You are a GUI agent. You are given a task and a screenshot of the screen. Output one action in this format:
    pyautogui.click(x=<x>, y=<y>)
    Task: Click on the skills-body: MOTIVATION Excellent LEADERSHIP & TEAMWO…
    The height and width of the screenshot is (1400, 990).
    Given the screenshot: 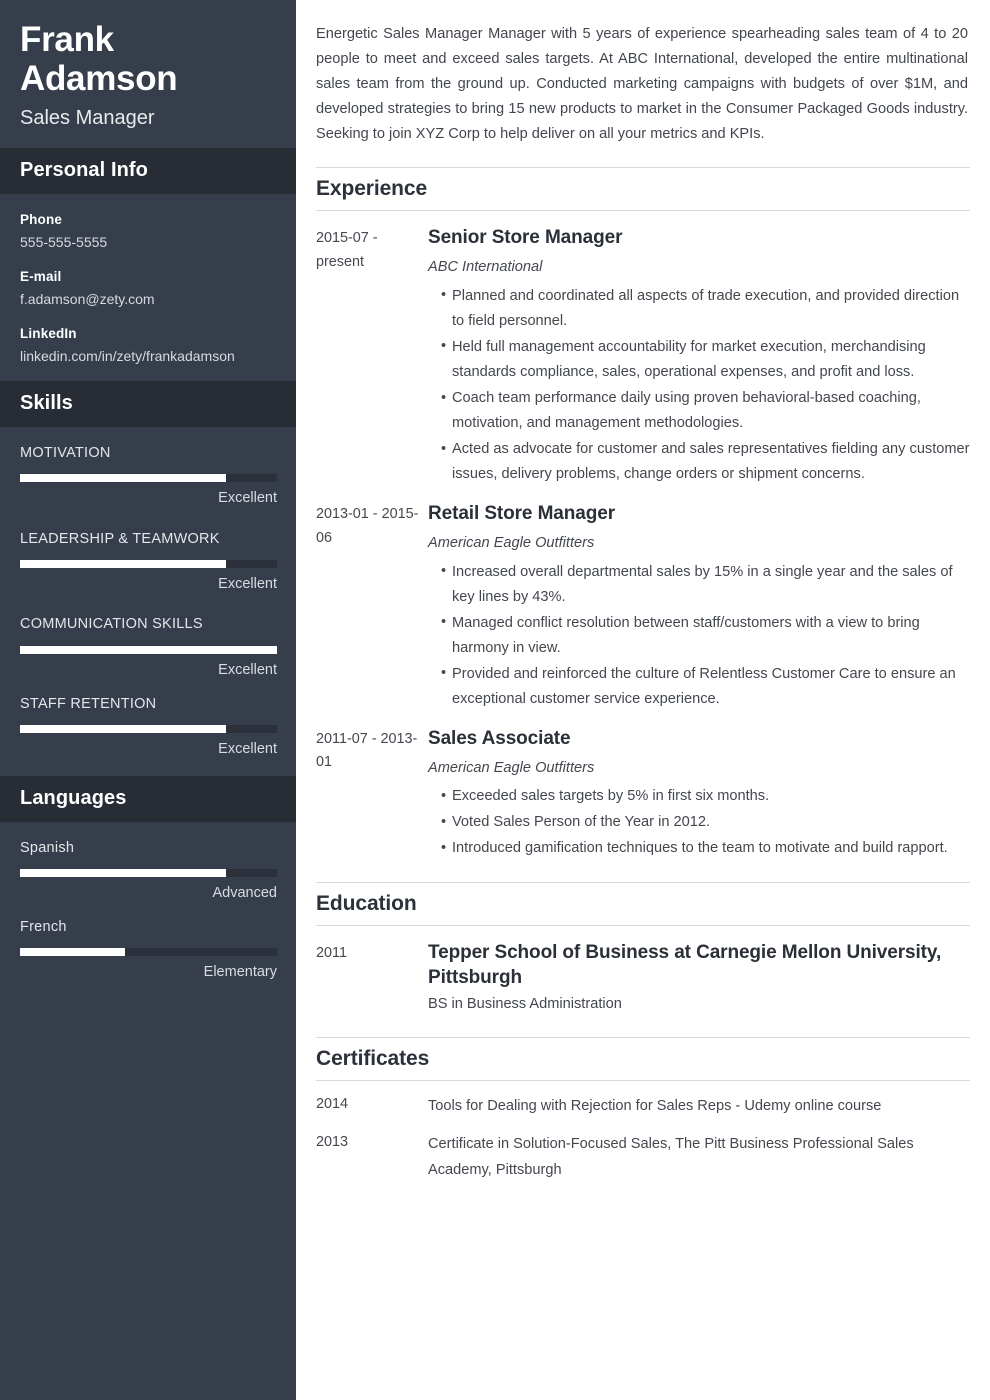 What is the action you would take?
    pyautogui.click(x=148, y=601)
    